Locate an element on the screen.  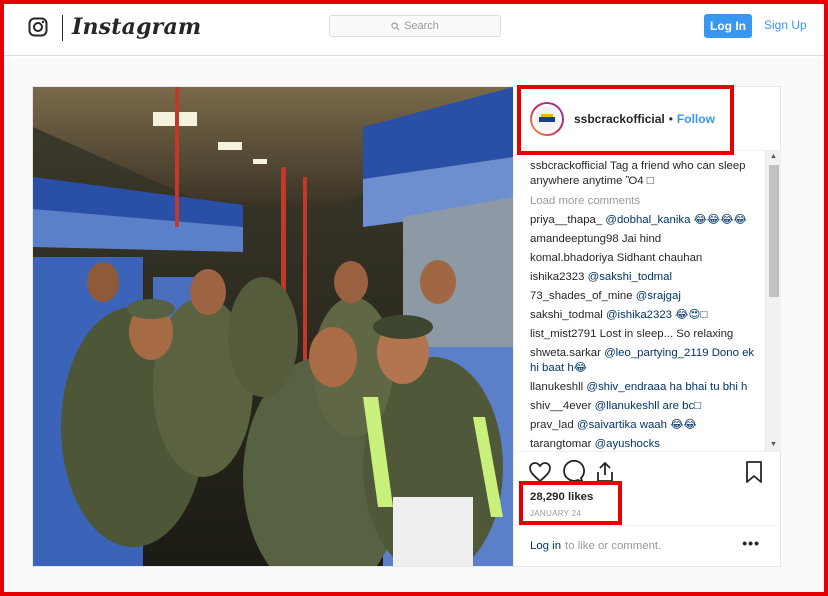
comment-username: list_mist2791 is located at coordinates (563, 334).